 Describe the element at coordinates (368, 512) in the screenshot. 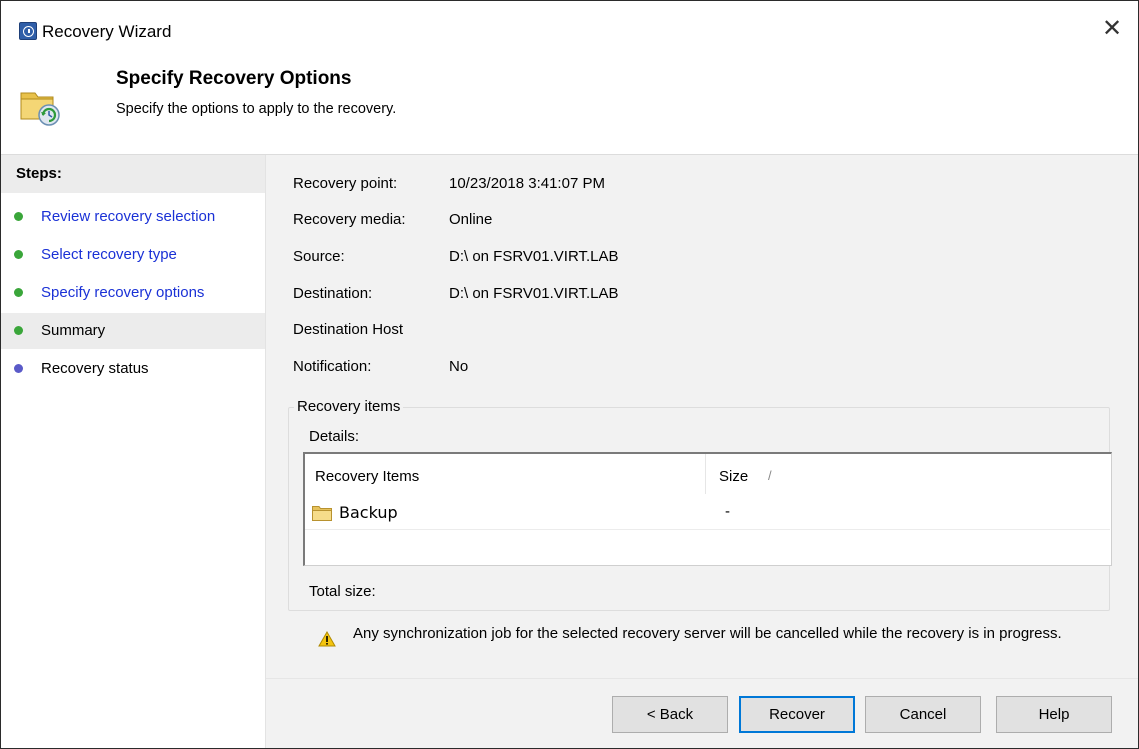

I see `recovery-item-name: Backup` at that location.